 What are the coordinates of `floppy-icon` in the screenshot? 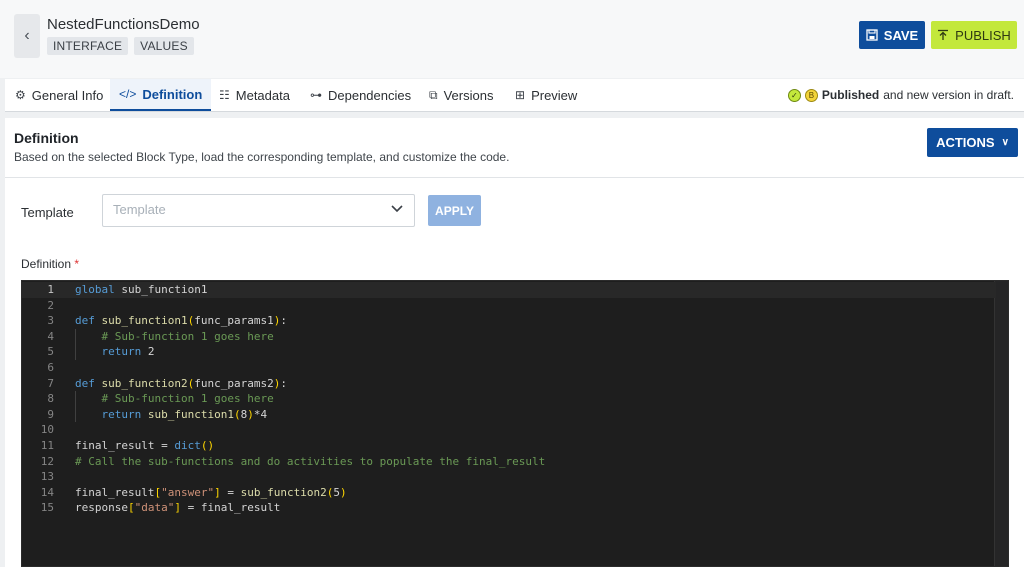 It's located at (872, 35).